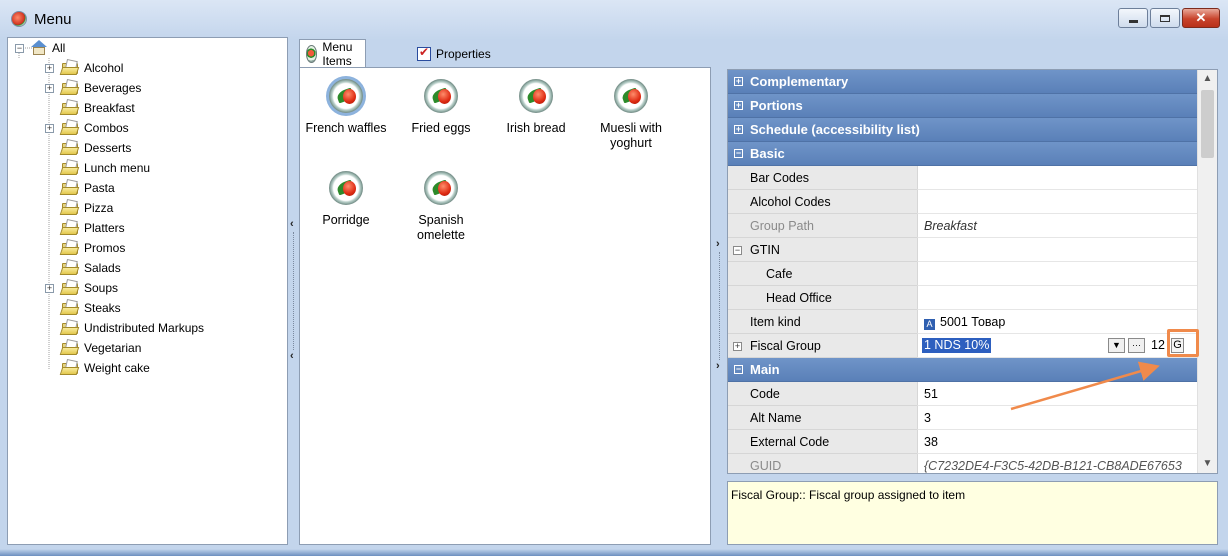  Describe the element at coordinates (765, 394) in the screenshot. I see `prop-name: Code` at that location.